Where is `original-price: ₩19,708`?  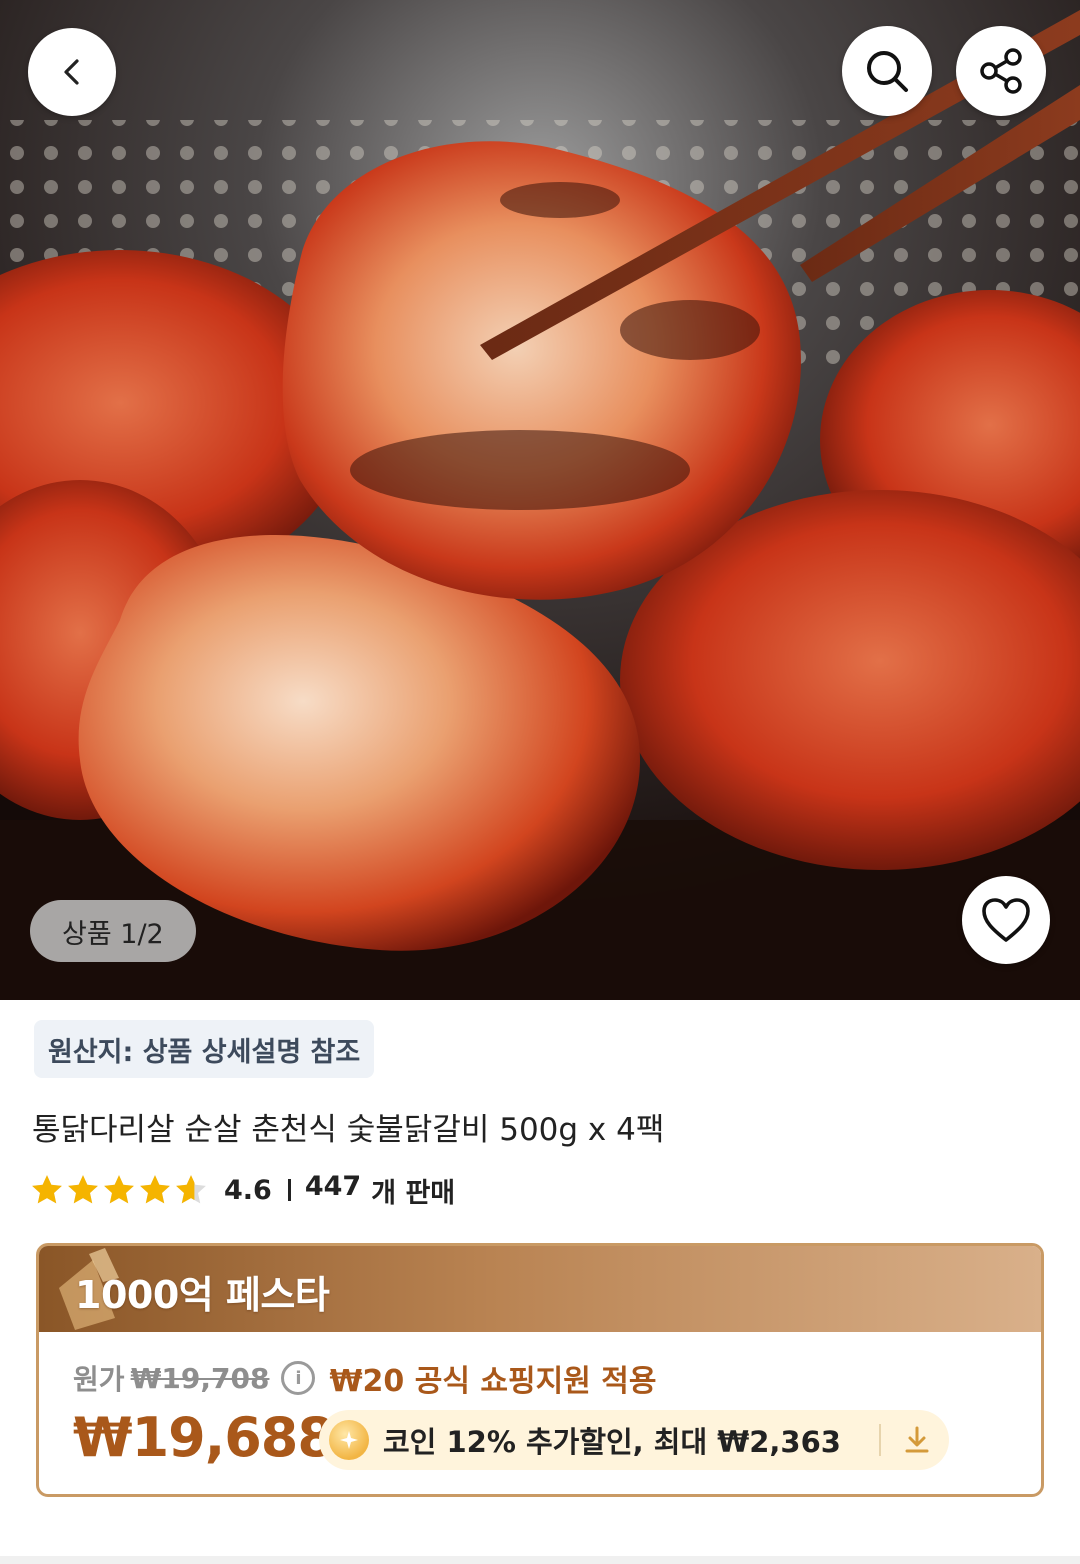 original-price: ₩19,708 is located at coordinates (200, 1378).